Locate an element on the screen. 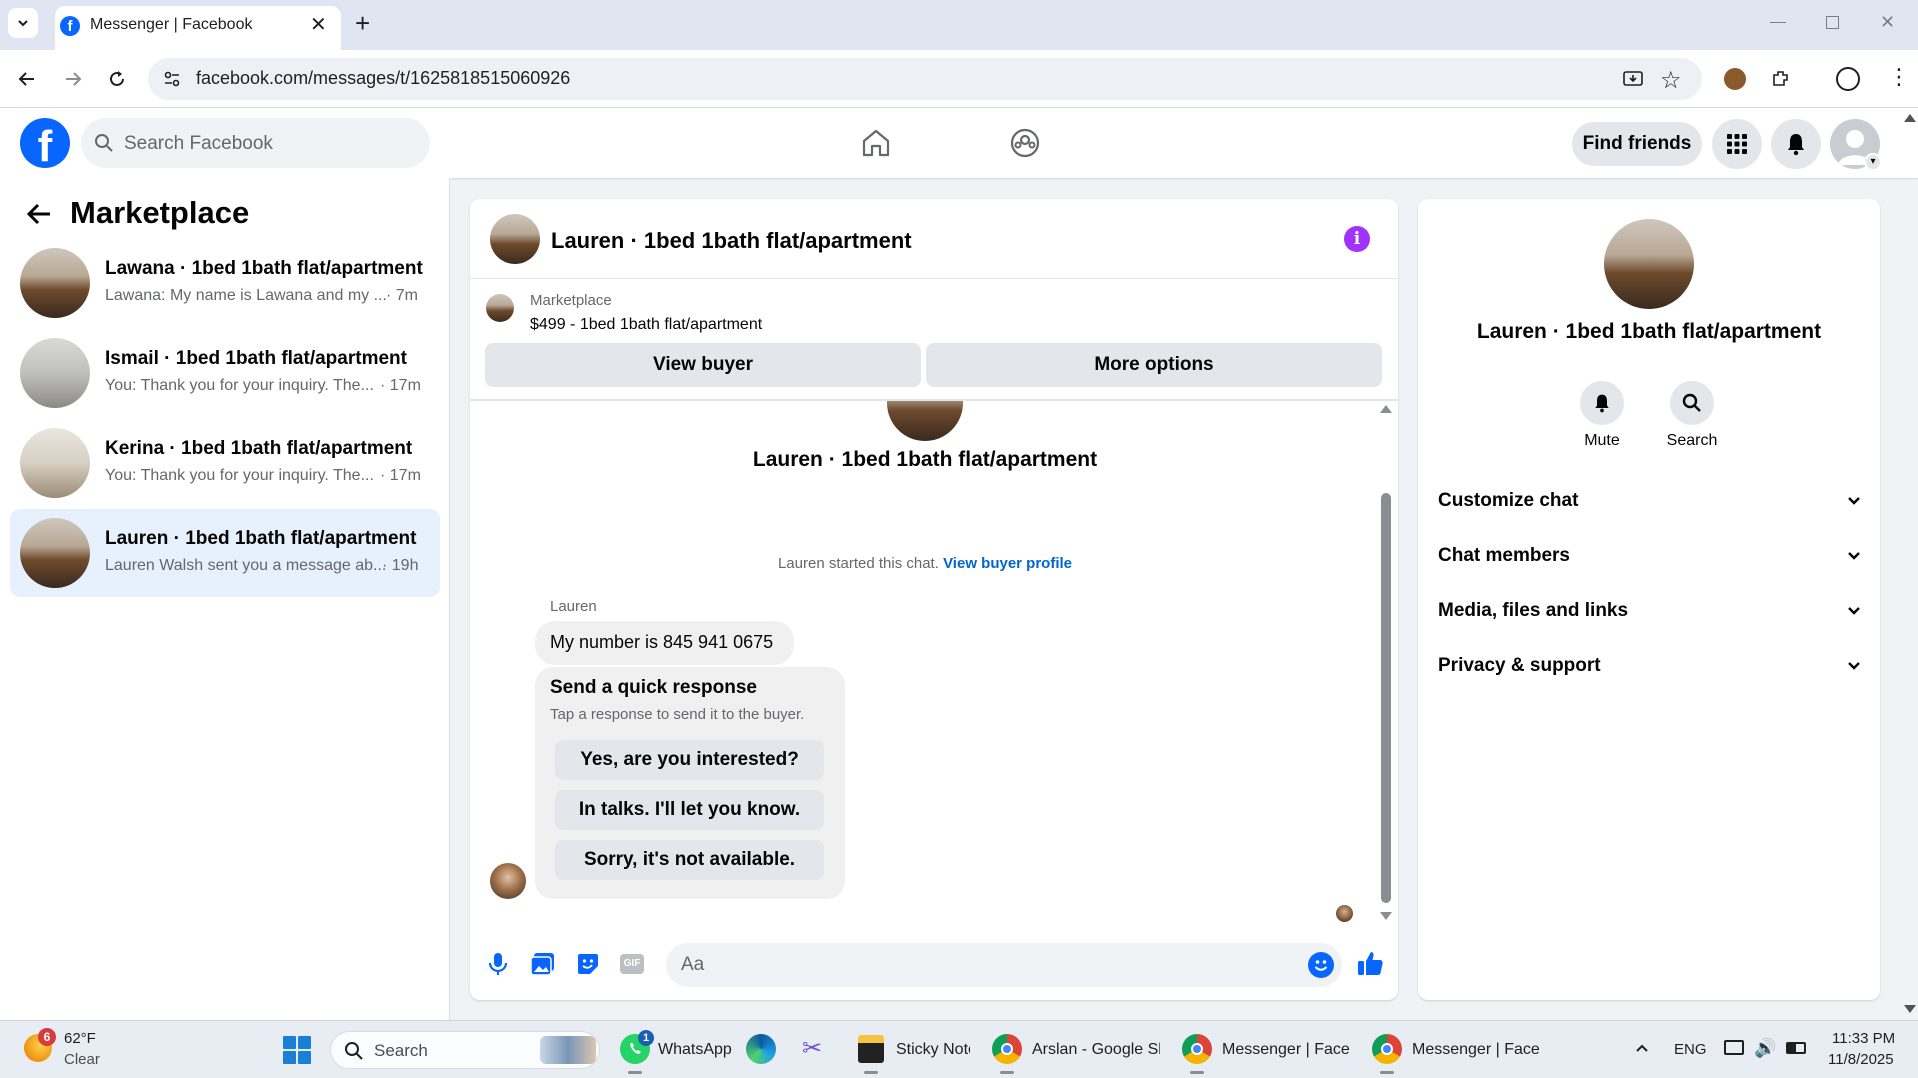 Image resolution: width=1918 pixels, height=1078 pixels. extensions-icon is located at coordinates (1781, 79).